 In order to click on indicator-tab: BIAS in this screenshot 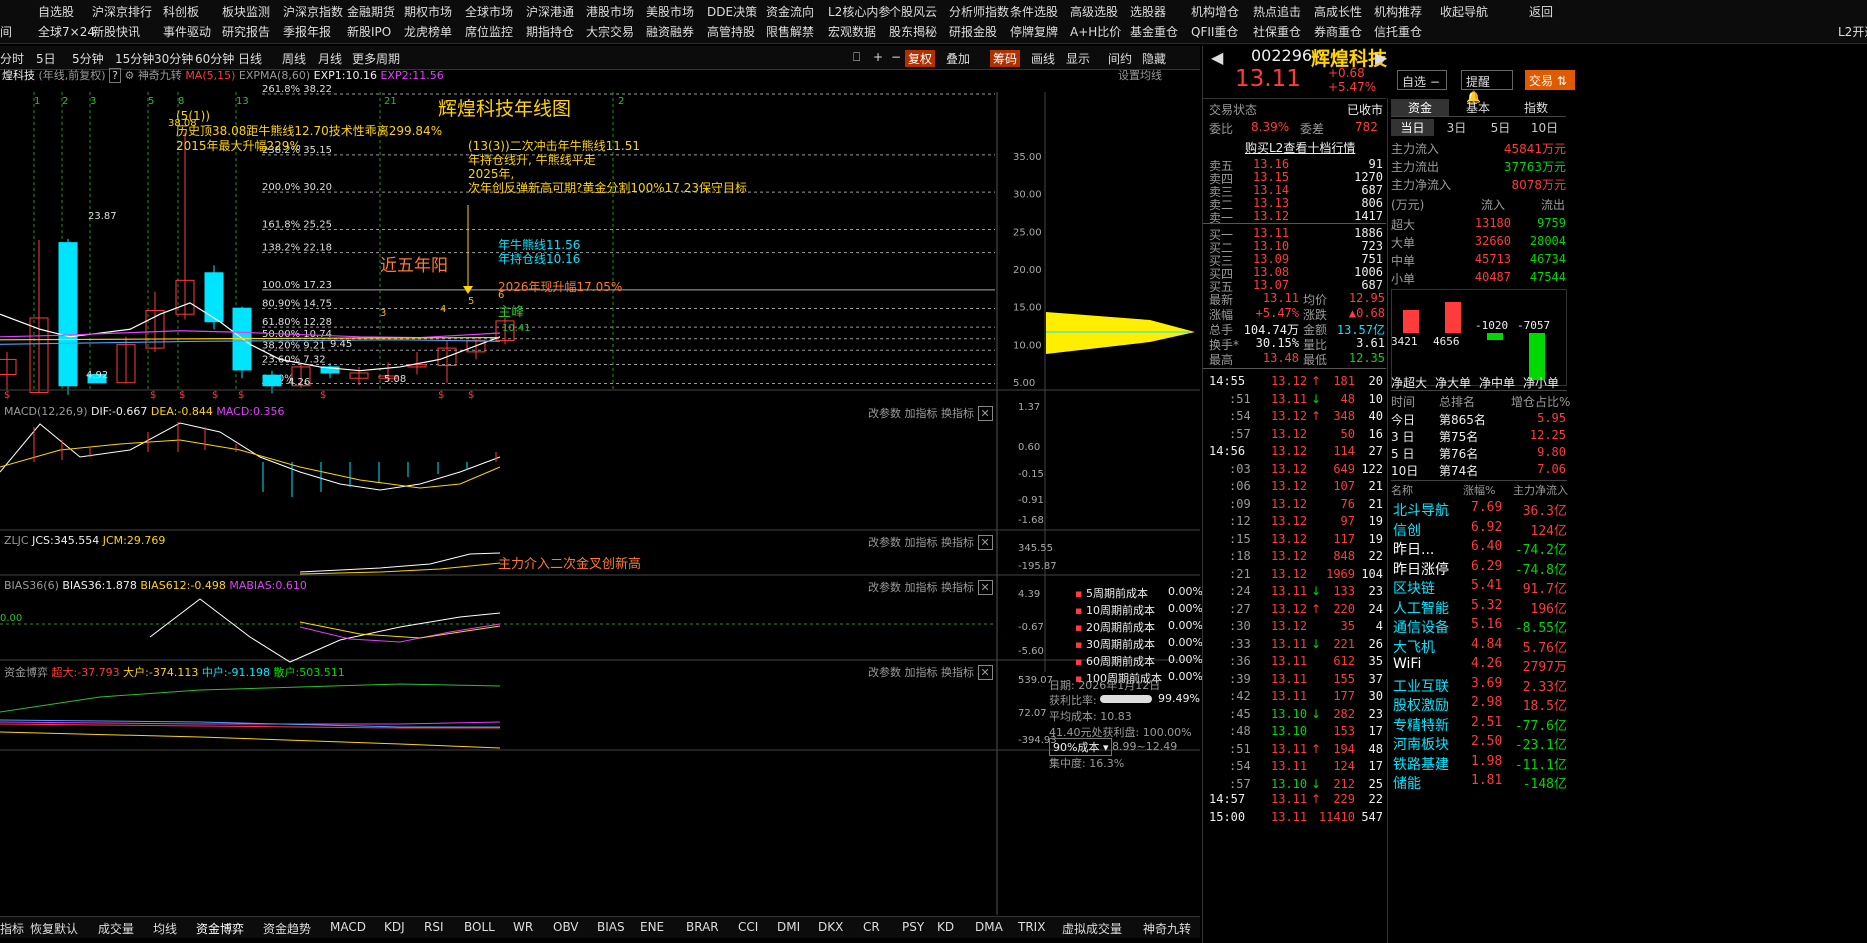, I will do `click(611, 927)`.